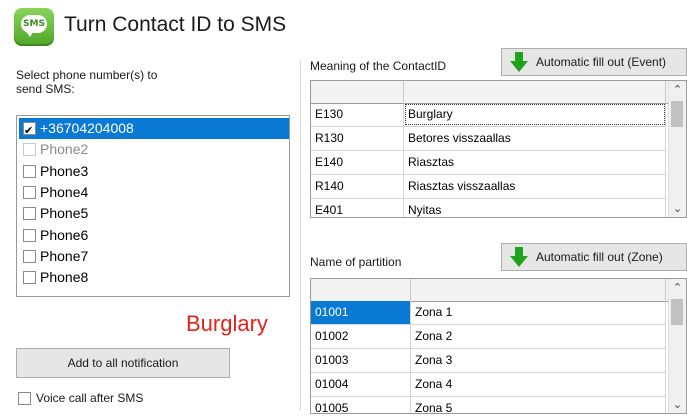 The image size is (687, 418). Describe the element at coordinates (154, 213) in the screenshot. I see `phone-list-item: Phone5` at that location.